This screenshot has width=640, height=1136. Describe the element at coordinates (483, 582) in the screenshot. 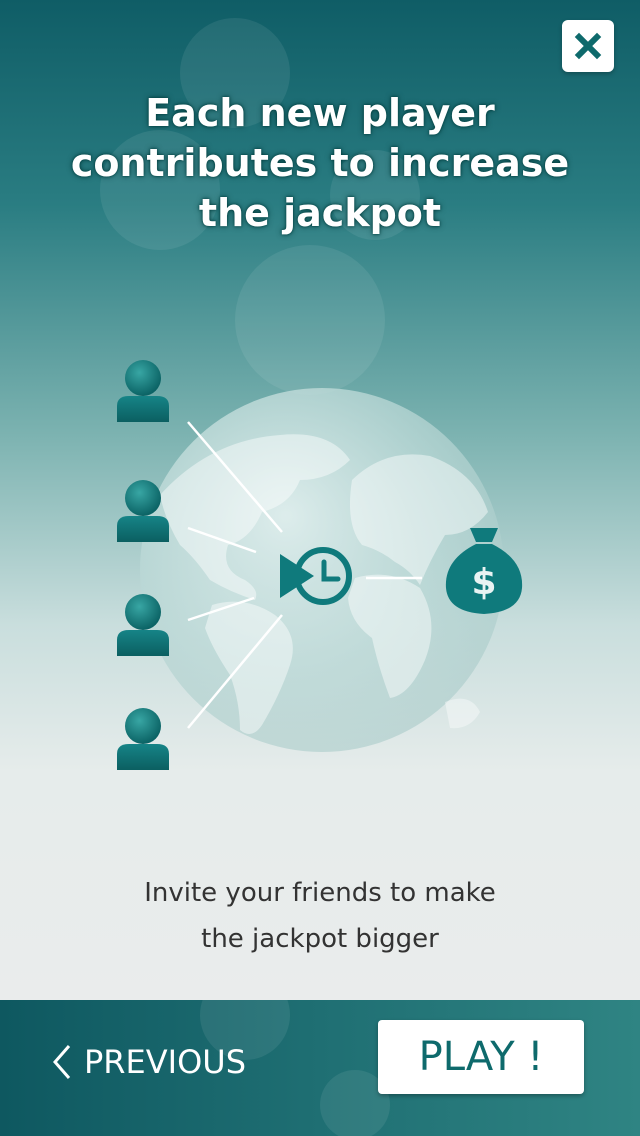

I see `money-bag-symbol: $` at that location.